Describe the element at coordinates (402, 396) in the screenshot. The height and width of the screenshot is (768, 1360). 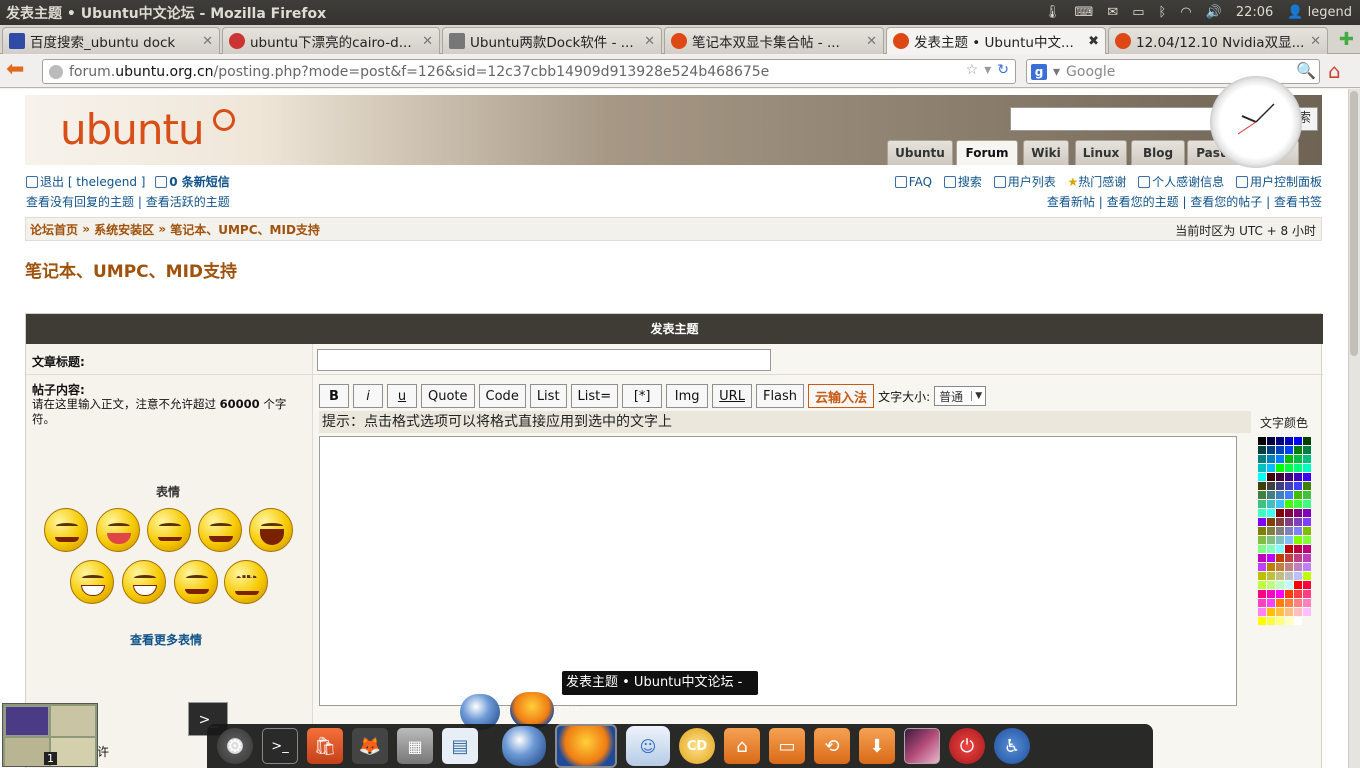
I see `underline-button: u` at that location.